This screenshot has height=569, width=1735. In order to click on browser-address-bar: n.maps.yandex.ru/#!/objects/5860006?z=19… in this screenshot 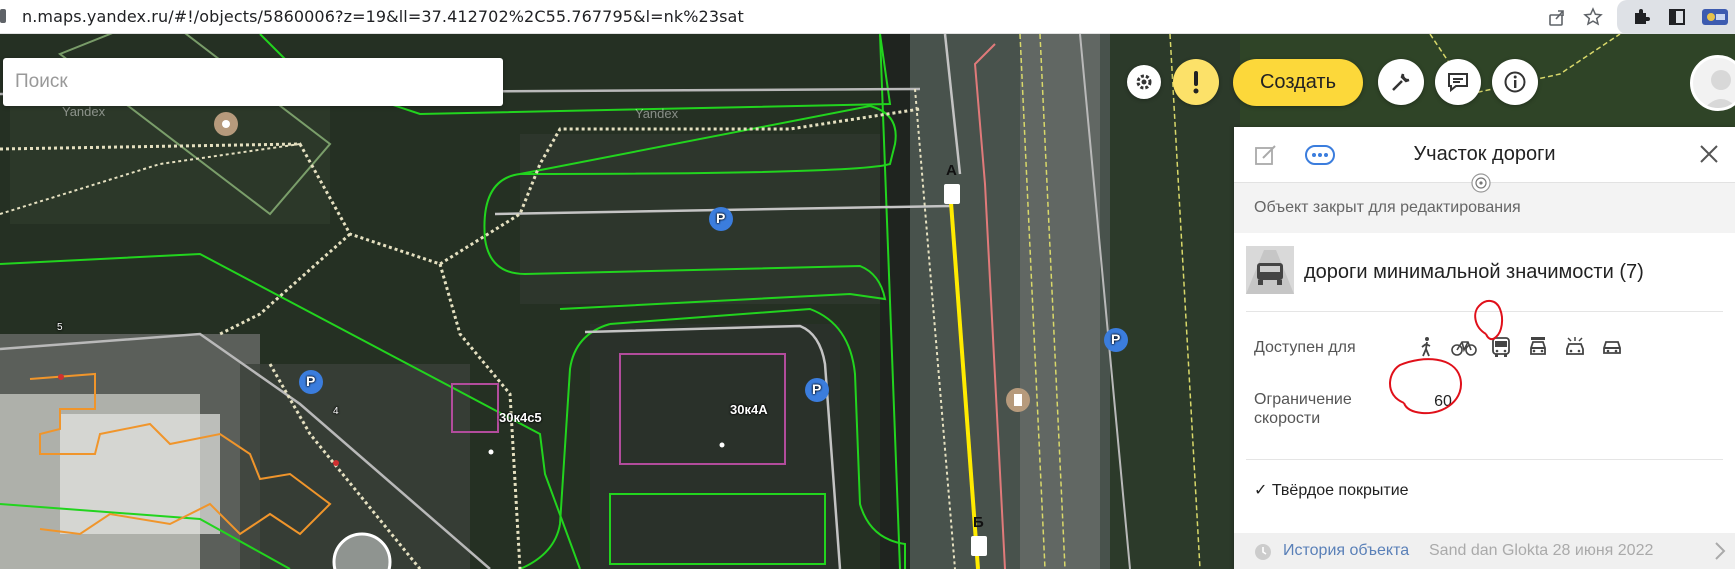, I will do `click(867, 17)`.